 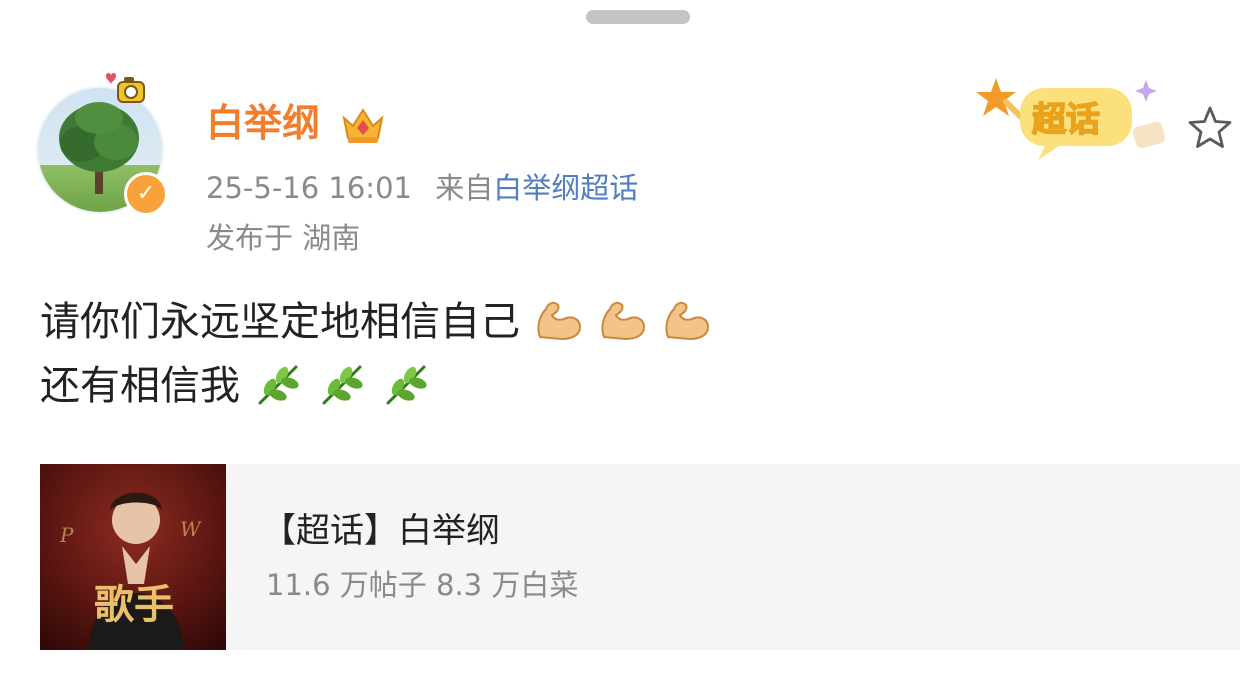 I want to click on supertopic-thumbnail: P W 歌手, so click(x=133, y=557).